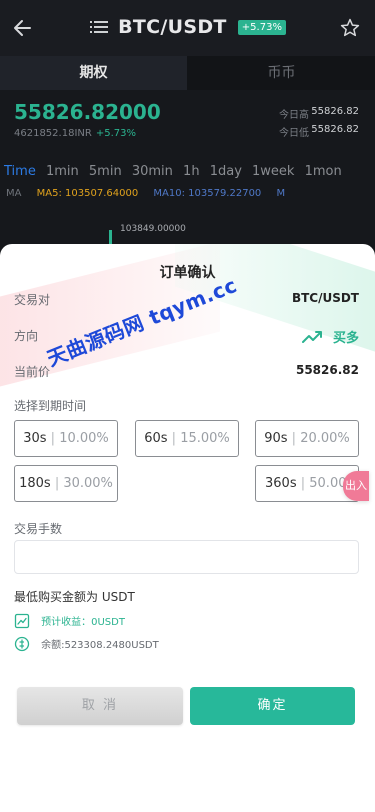 This screenshot has height=812, width=375. I want to click on direction-value: 买多, so click(345, 338).